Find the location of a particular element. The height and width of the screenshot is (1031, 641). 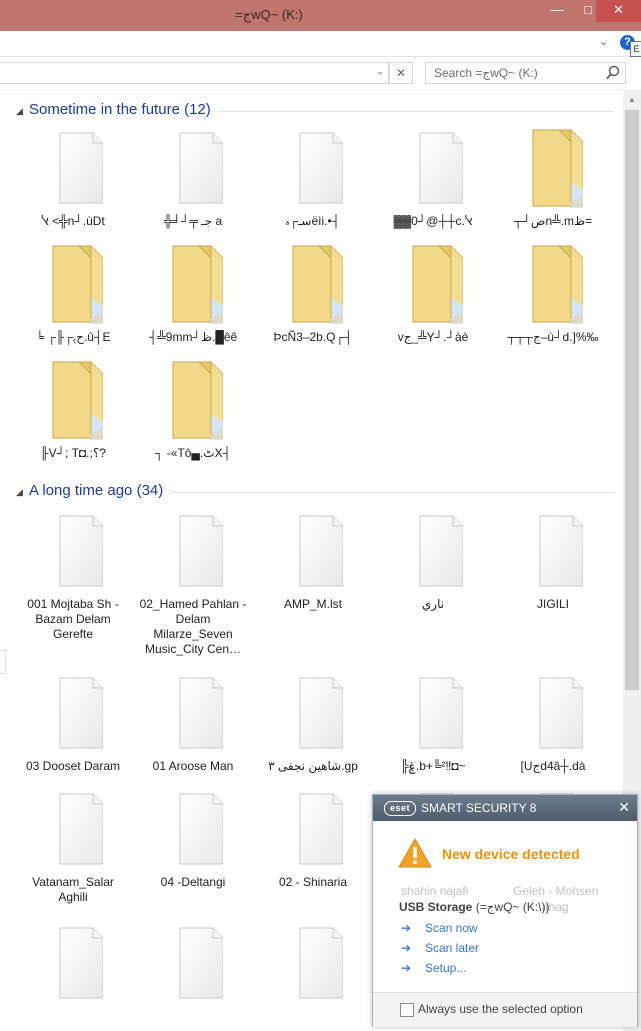

item-name: ╠ۼ.b+╚²‼◘~ is located at coordinates (433, 766).